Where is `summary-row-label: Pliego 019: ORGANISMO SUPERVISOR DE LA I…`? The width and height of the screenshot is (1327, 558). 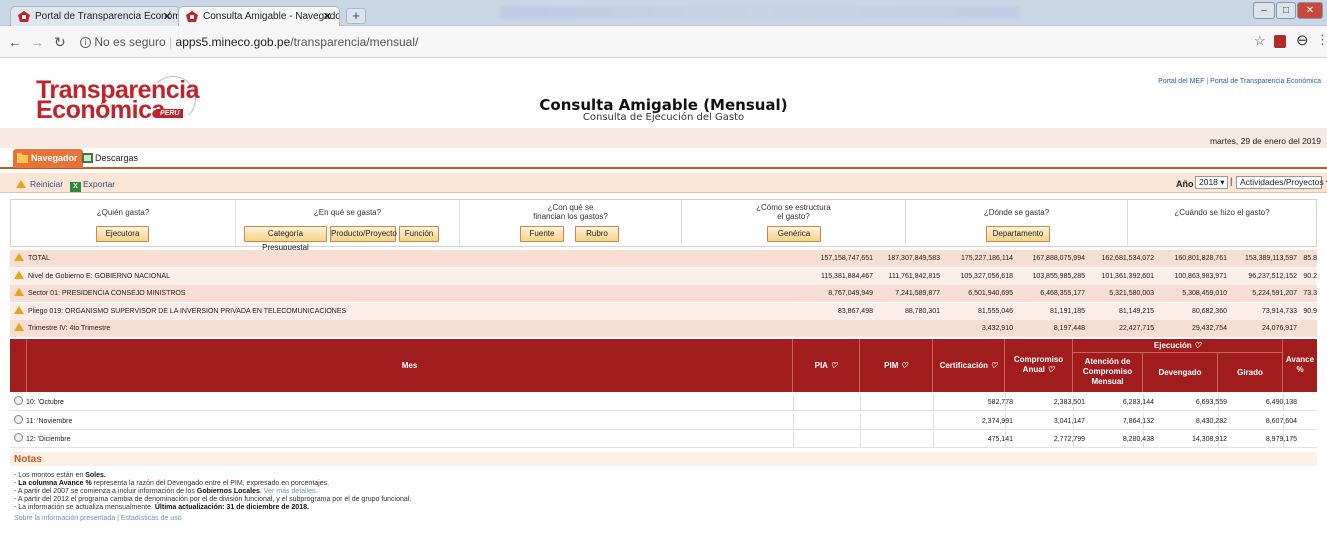 summary-row-label: Pliego 019: ORGANISMO SUPERVISOR DE LA I… is located at coordinates (180, 311).